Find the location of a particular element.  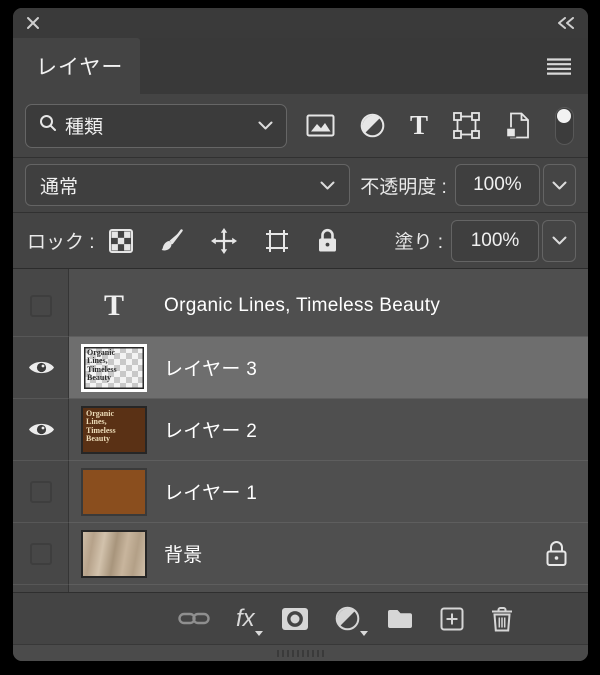

blend-mode-value: 通常 is located at coordinates (59, 187).